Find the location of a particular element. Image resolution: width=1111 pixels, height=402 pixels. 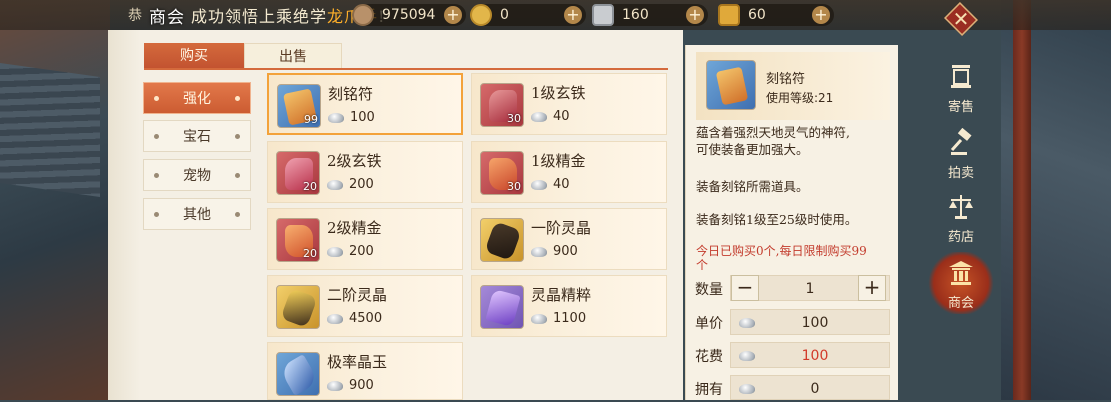

guild-hall-icon is located at coordinates (961, 273).